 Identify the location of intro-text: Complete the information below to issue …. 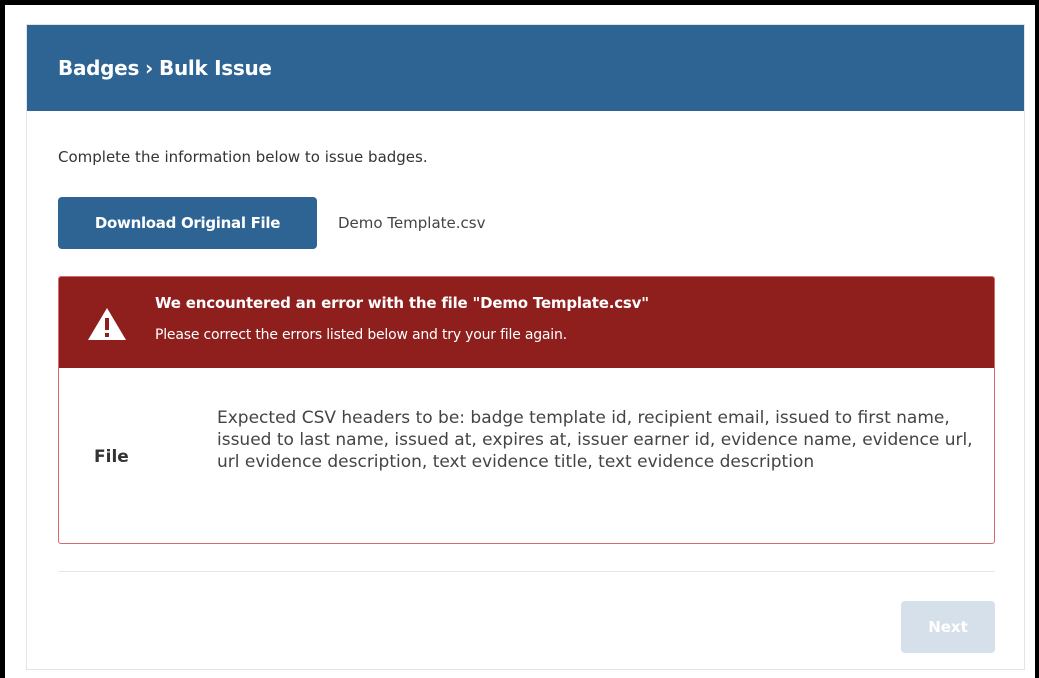
(243, 157).